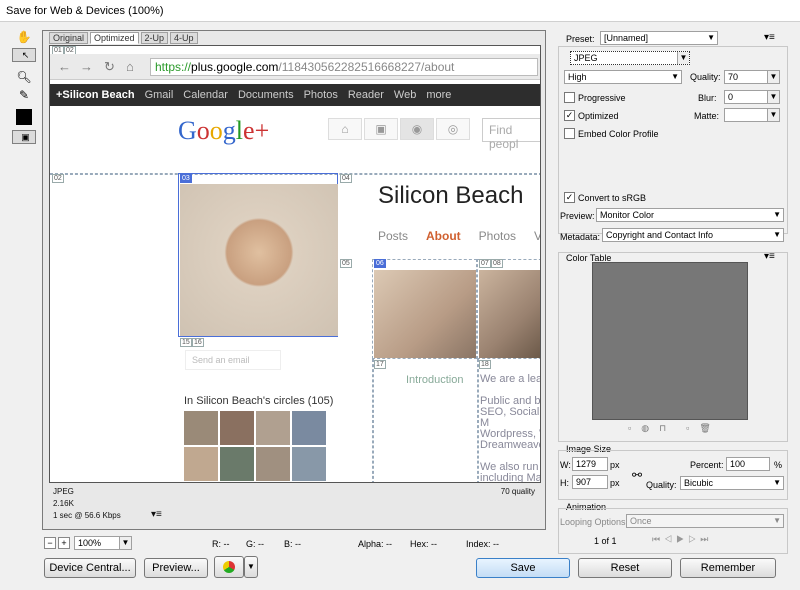  Describe the element at coordinates (769, 256) in the screenshot. I see `color-table-menu-icon: ▾≡` at that location.